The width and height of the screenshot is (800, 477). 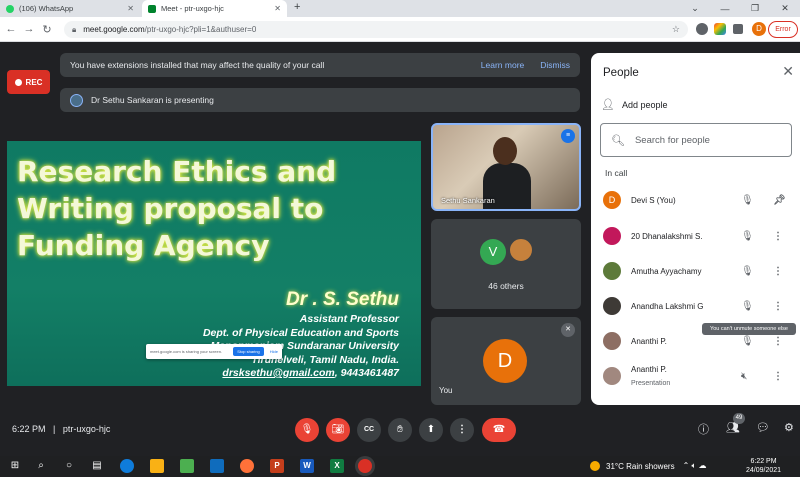 I want to click on weather-text: 31°C Rain showers, so click(x=640, y=466).